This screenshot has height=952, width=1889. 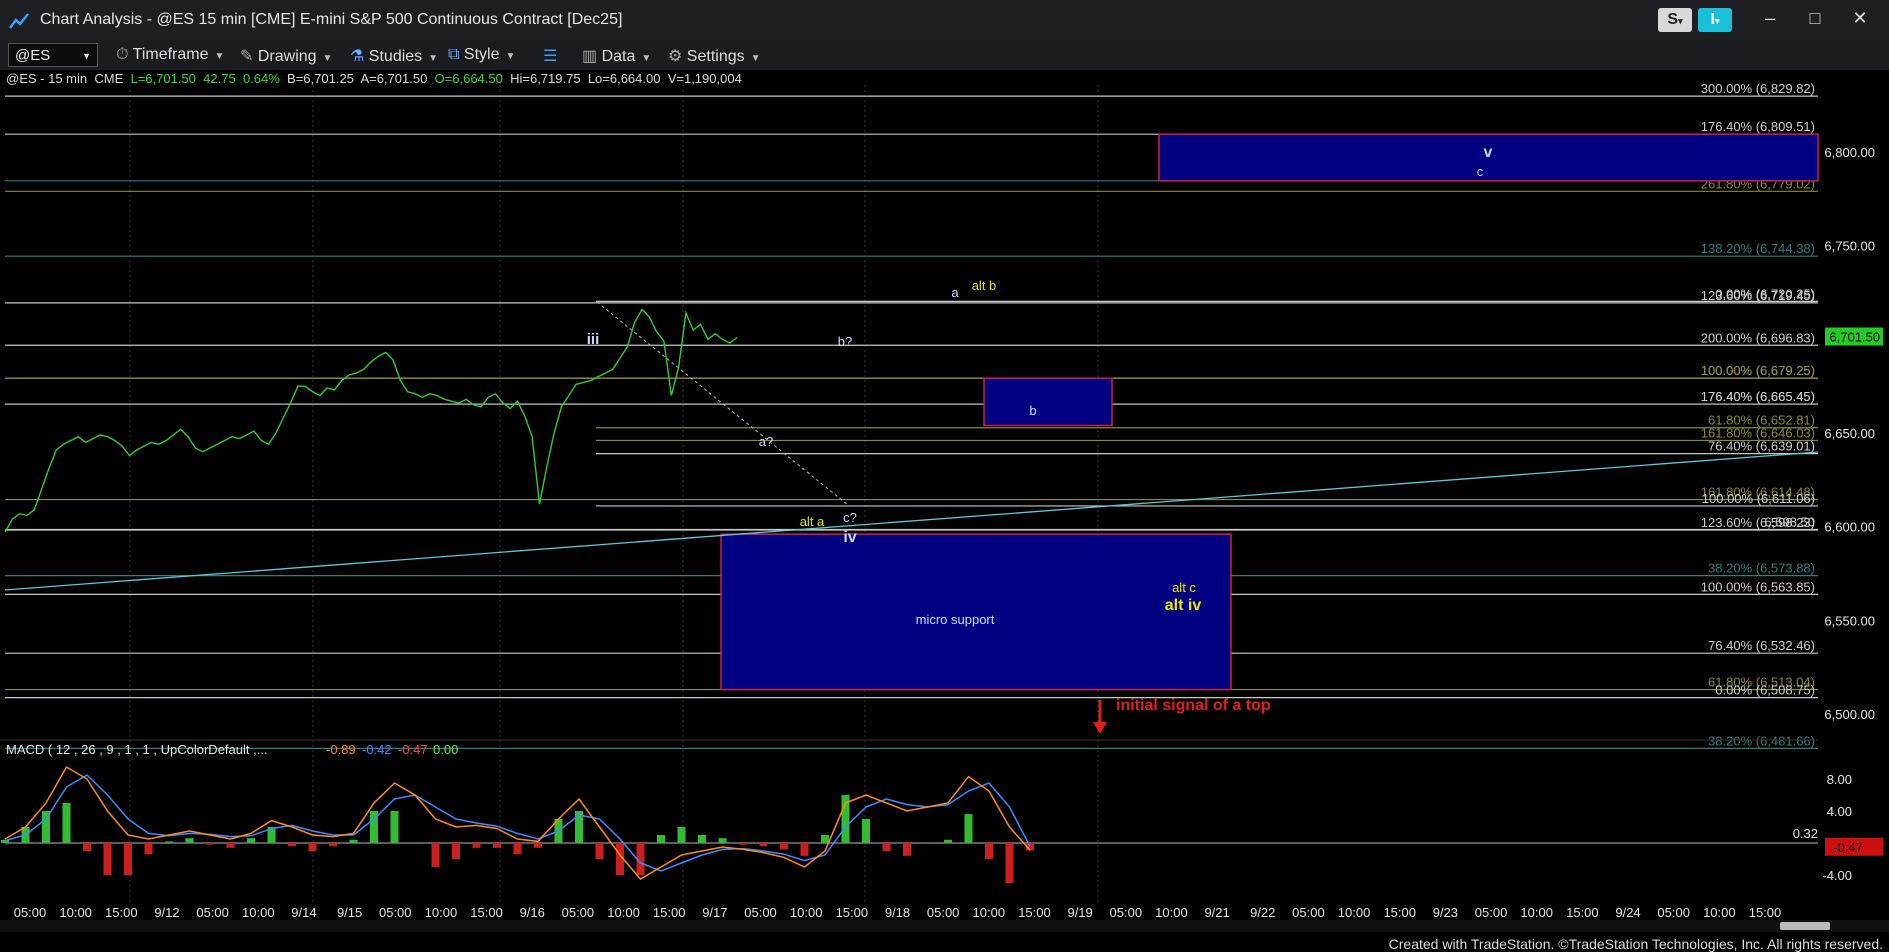 I want to click on wave-annotation: c, so click(x=1480, y=171).